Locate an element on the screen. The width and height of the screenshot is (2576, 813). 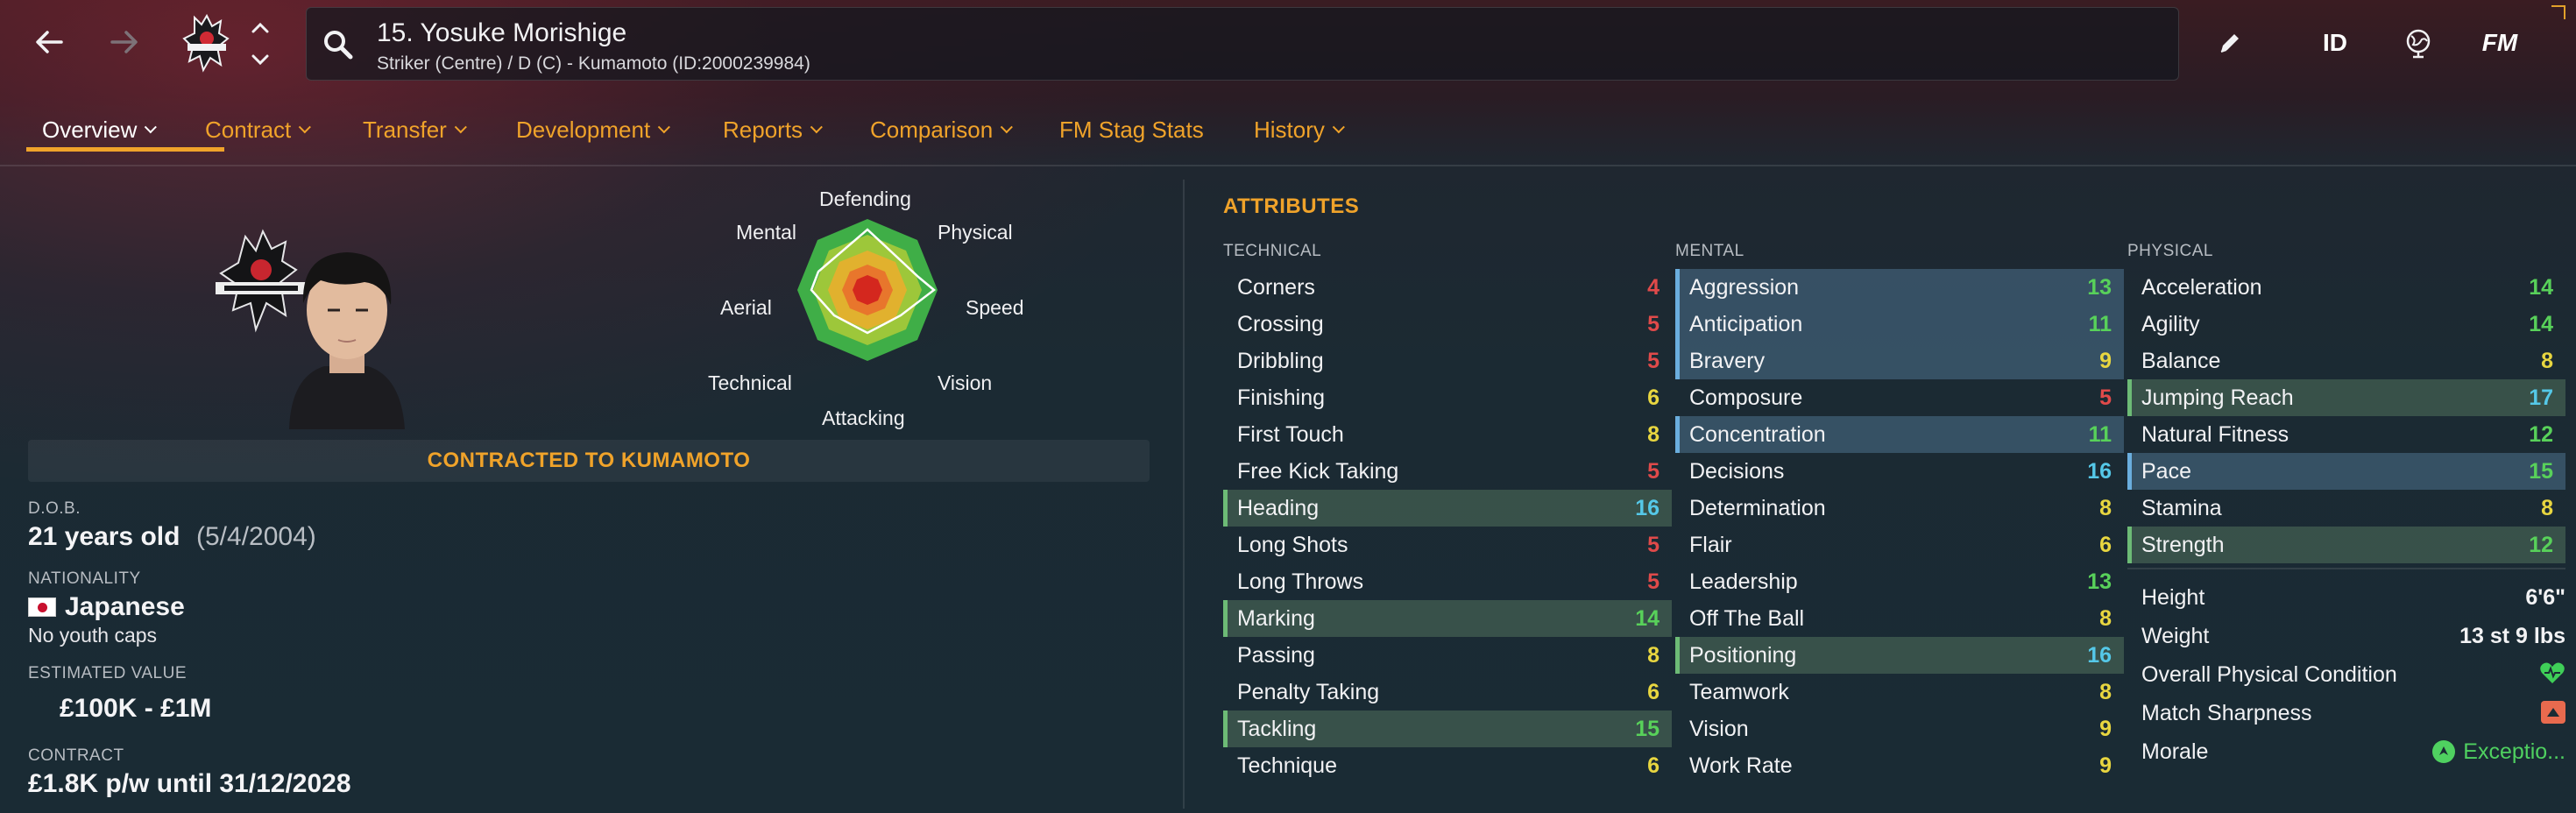
radar-label-physical: Physical is located at coordinates (975, 233).